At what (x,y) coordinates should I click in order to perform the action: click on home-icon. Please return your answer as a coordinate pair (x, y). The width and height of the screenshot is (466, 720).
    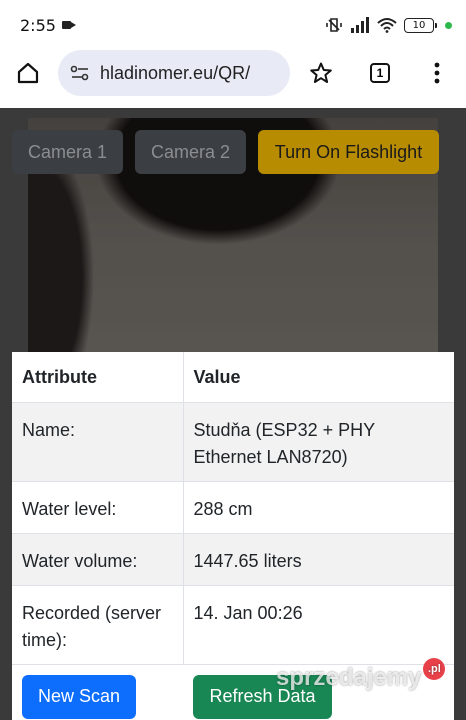
    Looking at the image, I should click on (28, 73).